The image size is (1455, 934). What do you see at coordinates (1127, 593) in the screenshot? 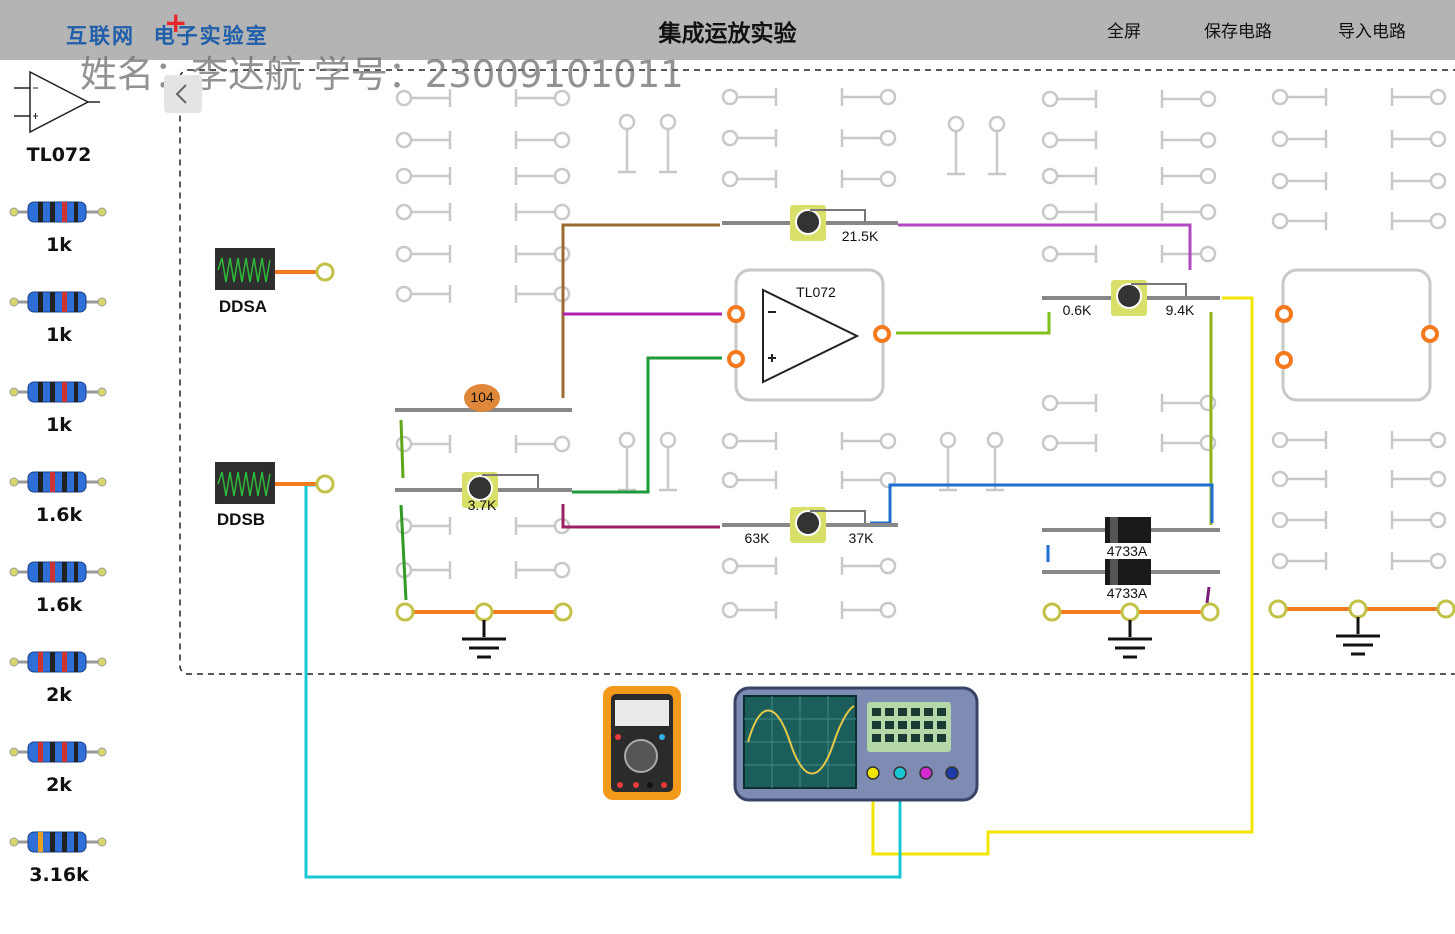
I see `diode-2-label: 4733A` at bounding box center [1127, 593].